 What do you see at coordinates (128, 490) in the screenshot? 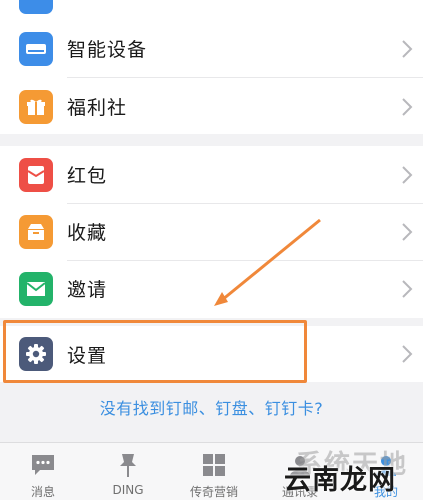
I see `tab-label: DING` at bounding box center [128, 490].